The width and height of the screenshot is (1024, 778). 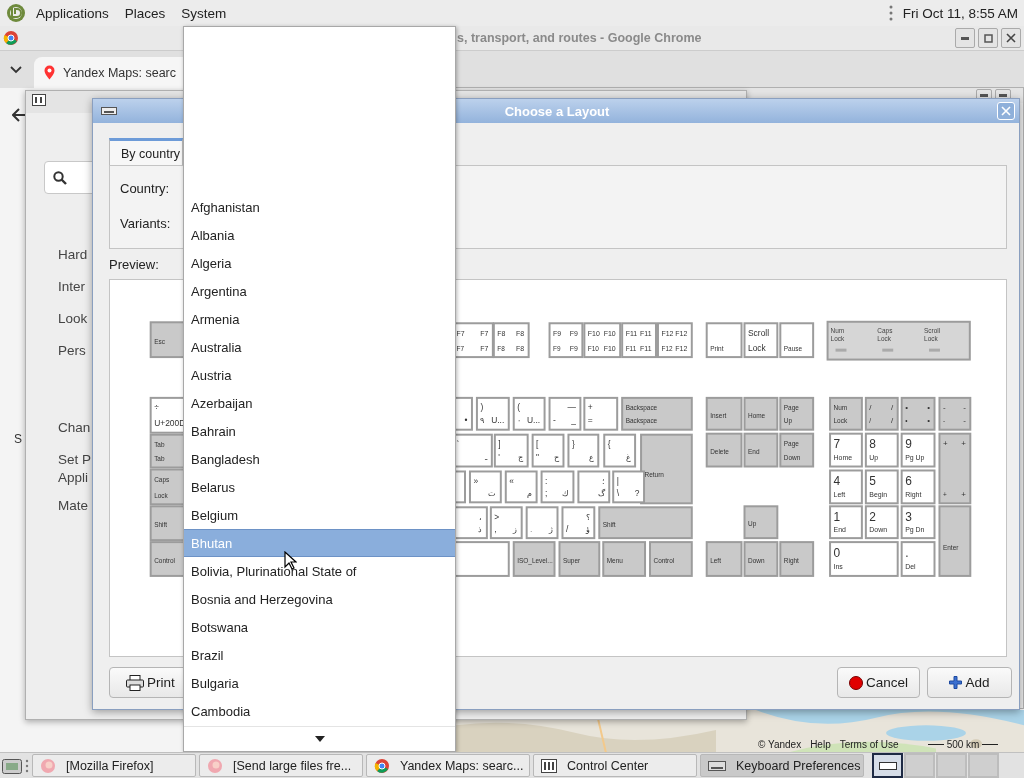 I want to click on map-link: © Yandex, so click(x=780, y=744).